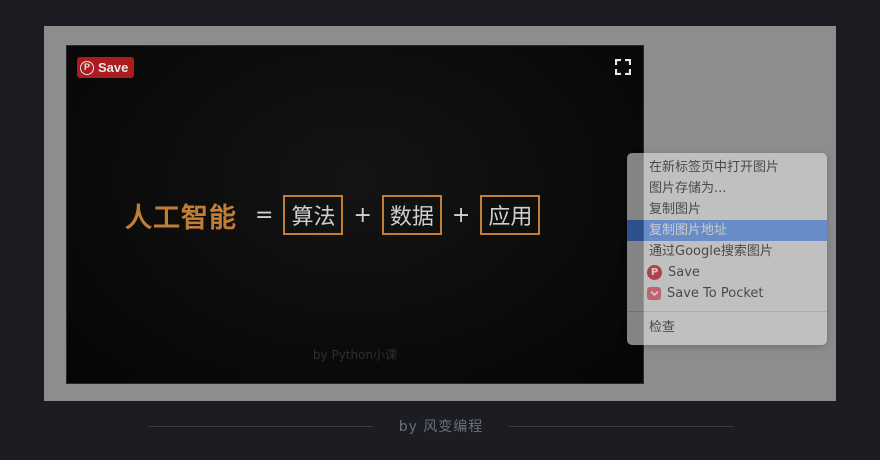 The width and height of the screenshot is (880, 460). What do you see at coordinates (510, 215) in the screenshot?
I see `formula-term: 应用` at bounding box center [510, 215].